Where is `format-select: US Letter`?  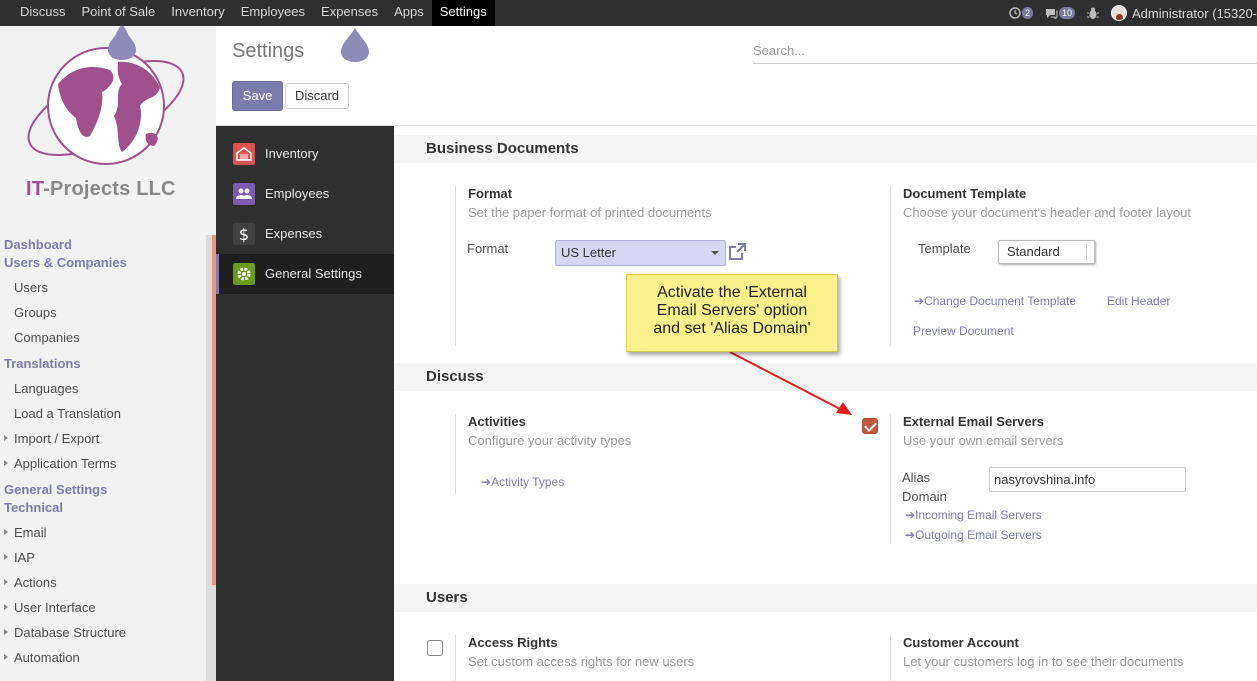 format-select: US Letter is located at coordinates (640, 253).